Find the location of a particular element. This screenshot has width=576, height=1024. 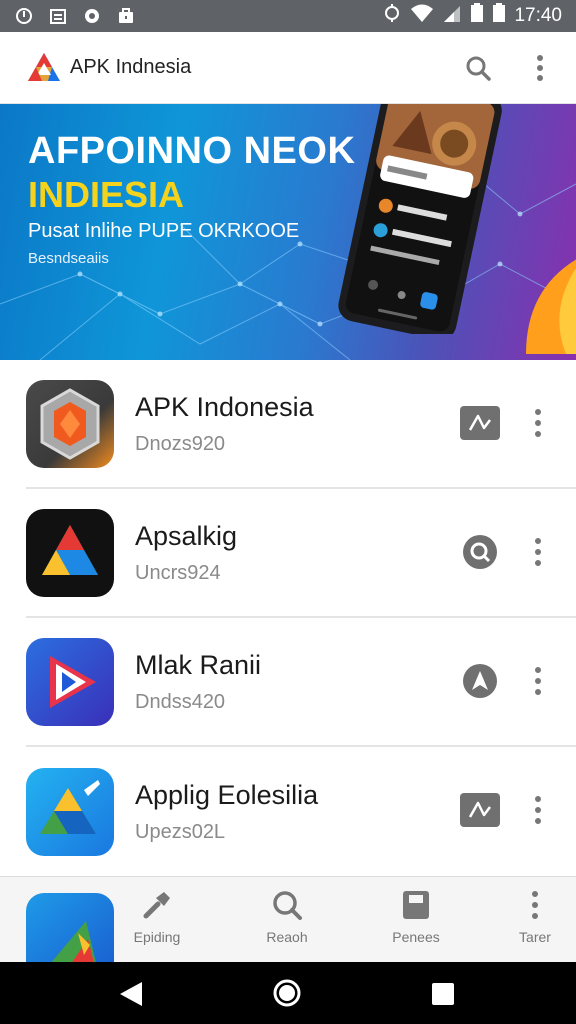

banner-subtitle: Pusat Inlihe PUPE OKRKOOE is located at coordinates (164, 231).